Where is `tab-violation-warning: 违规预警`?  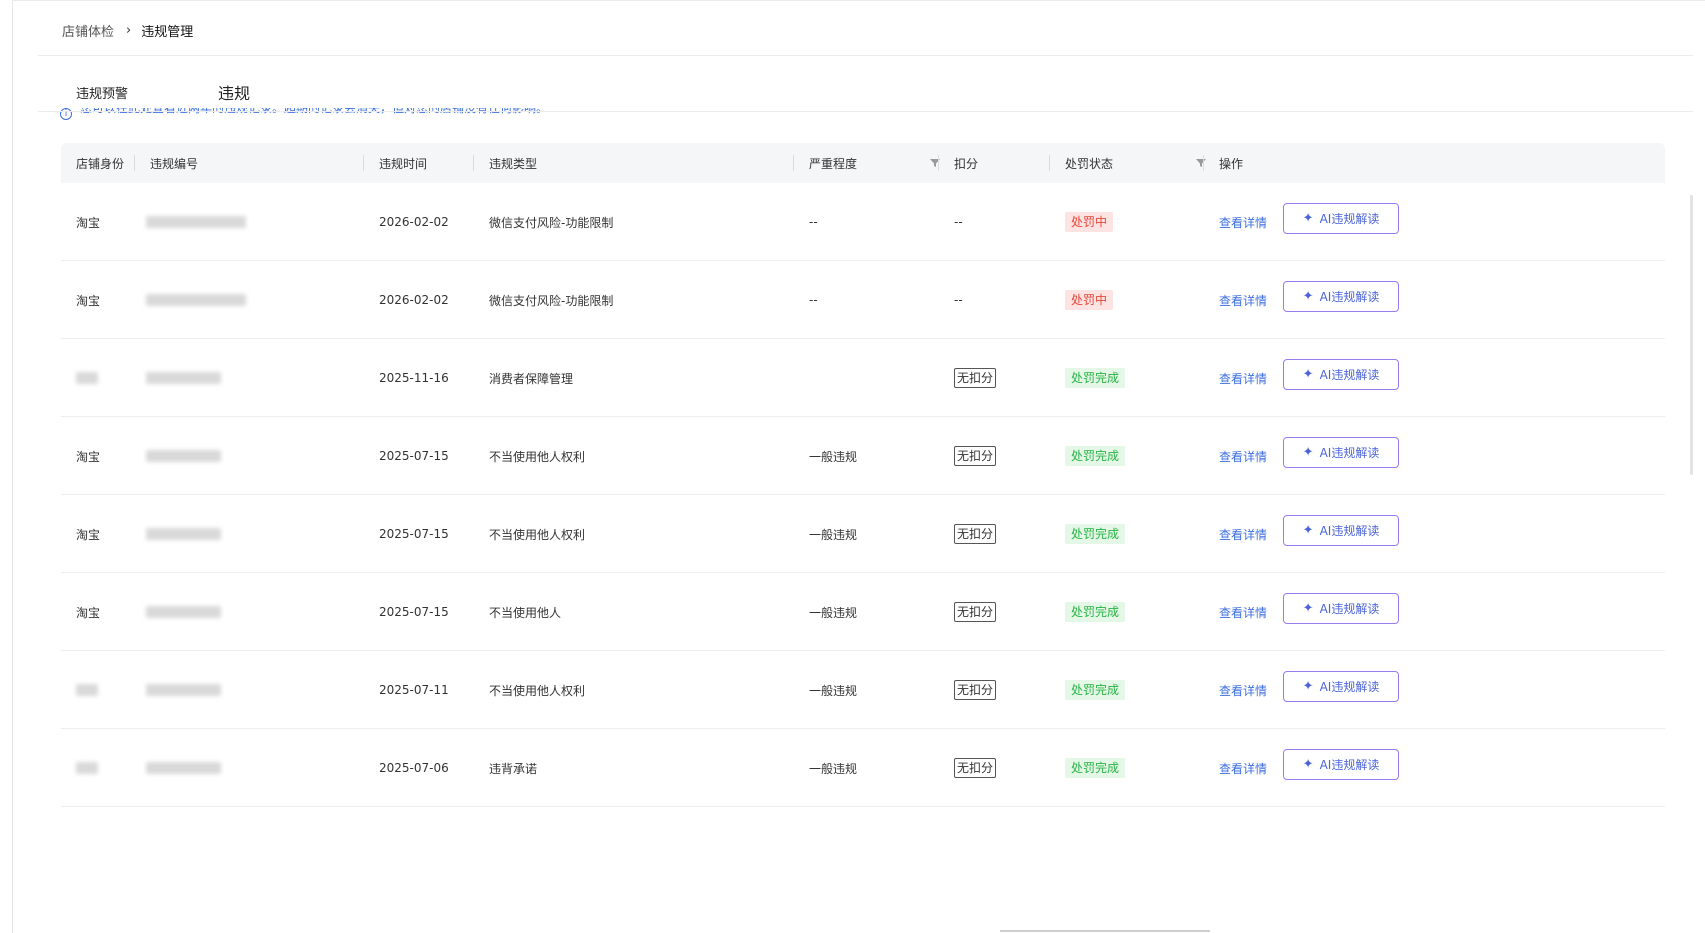 tab-violation-warning: 违规预警 is located at coordinates (102, 93).